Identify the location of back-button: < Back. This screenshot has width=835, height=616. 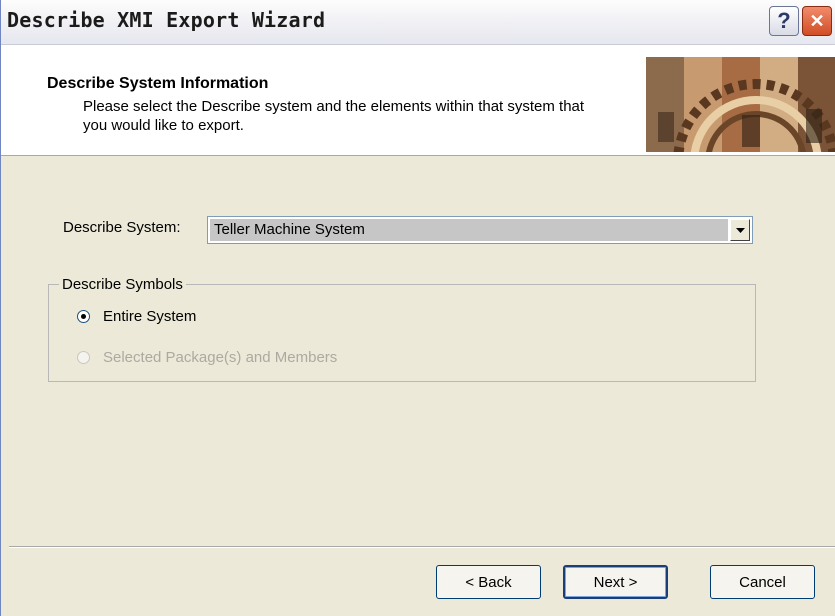
(488, 582).